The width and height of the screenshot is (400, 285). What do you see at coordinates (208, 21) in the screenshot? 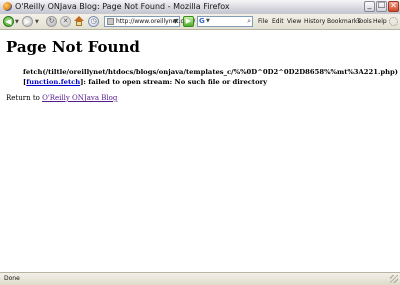
I see `search-engine-dropdown-icon: ▼` at bounding box center [208, 21].